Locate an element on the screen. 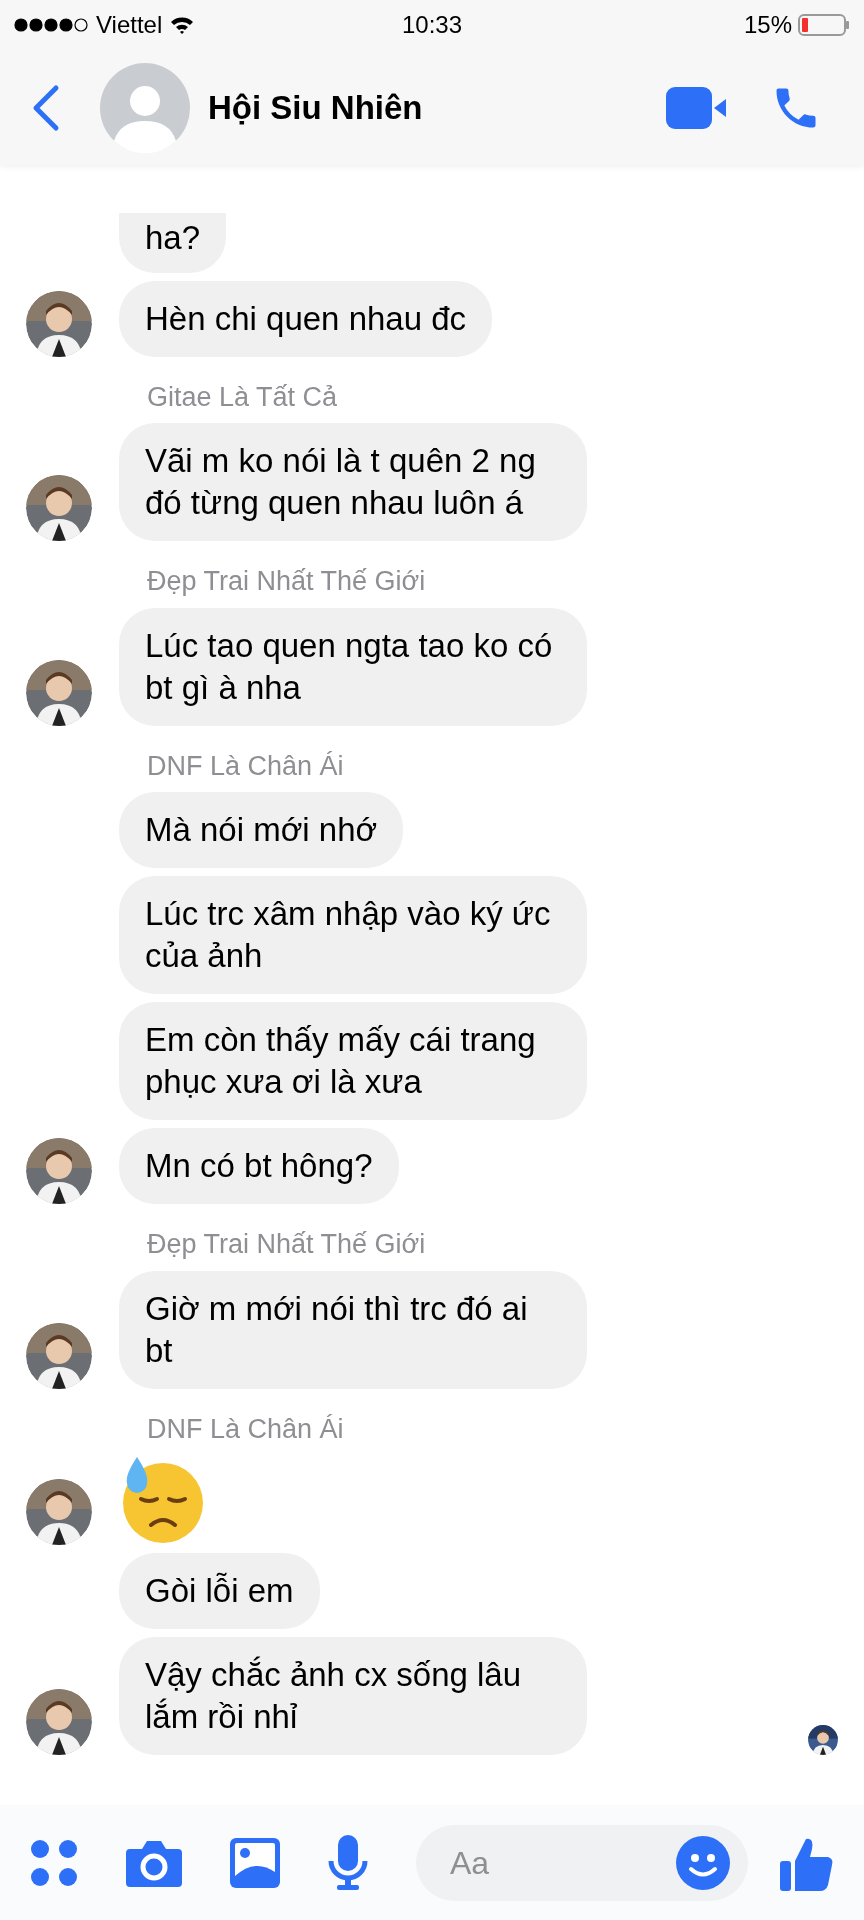 The image size is (864, 1920). message-bubble: ha? is located at coordinates (173, 242).